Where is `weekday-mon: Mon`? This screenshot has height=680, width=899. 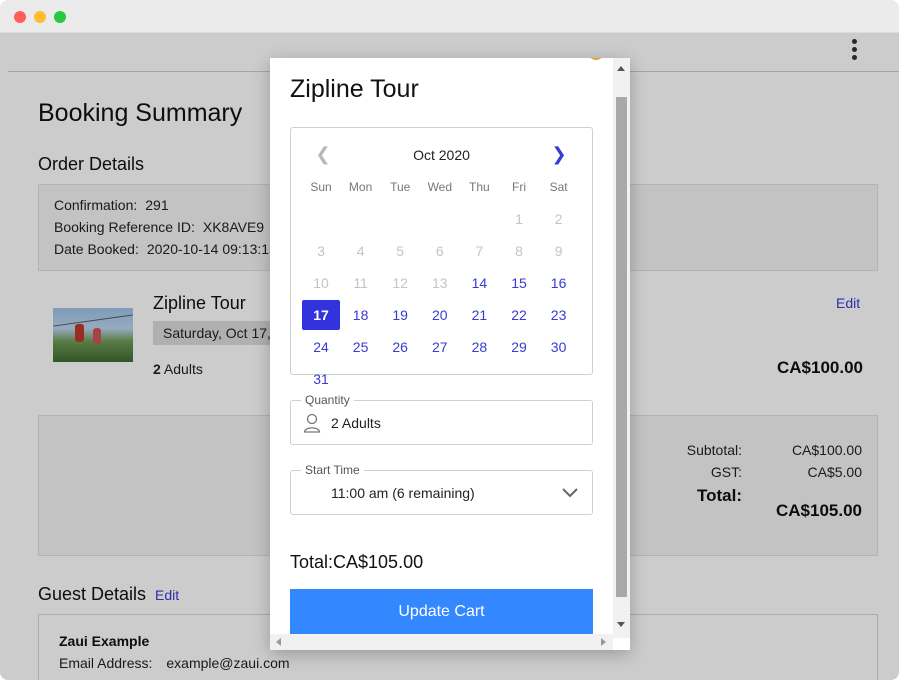
weekday-mon: Mon is located at coordinates (360, 187).